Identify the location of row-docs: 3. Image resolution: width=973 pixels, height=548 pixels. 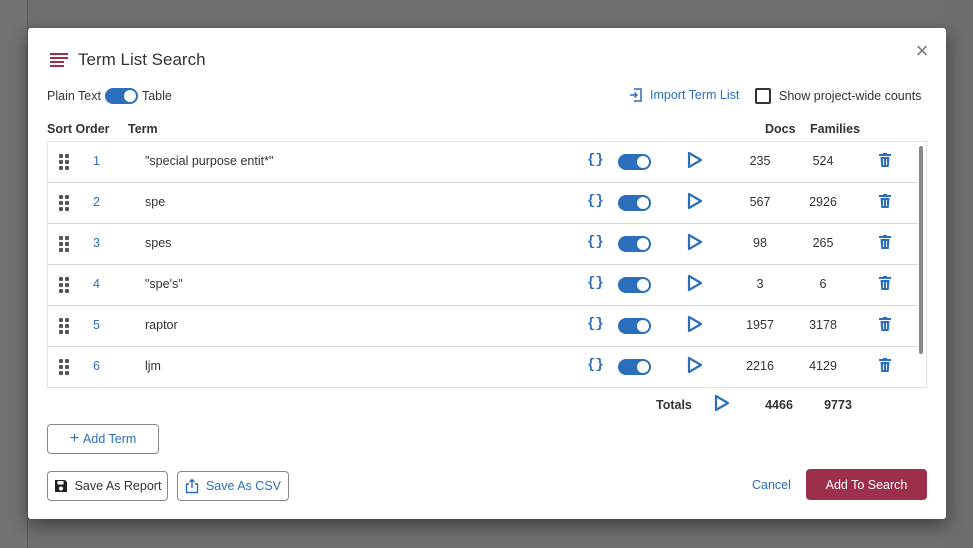
(760, 284).